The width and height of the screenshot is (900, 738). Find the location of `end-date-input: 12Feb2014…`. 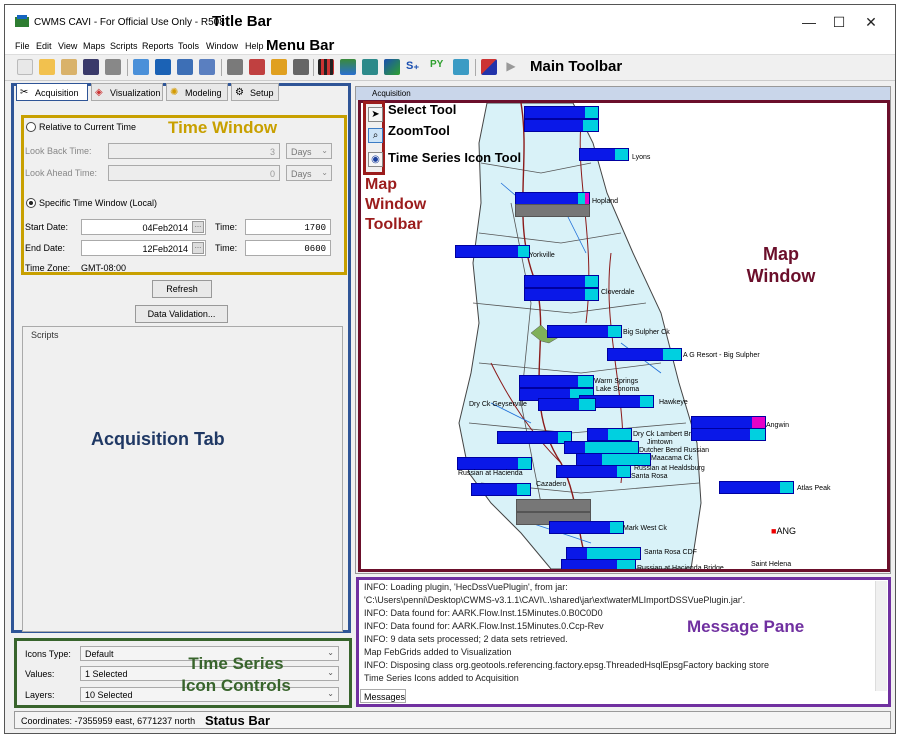

end-date-input: 12Feb2014… is located at coordinates (143, 248).